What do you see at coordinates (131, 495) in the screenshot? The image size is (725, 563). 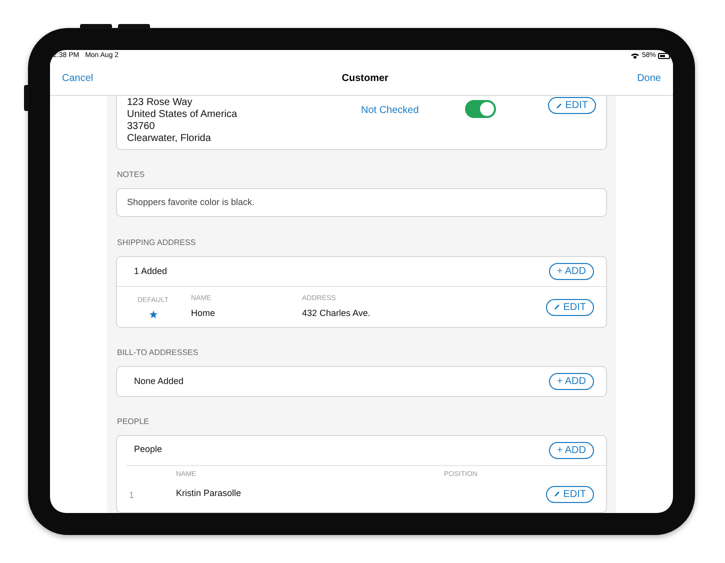 I see `row-number: 1` at bounding box center [131, 495].